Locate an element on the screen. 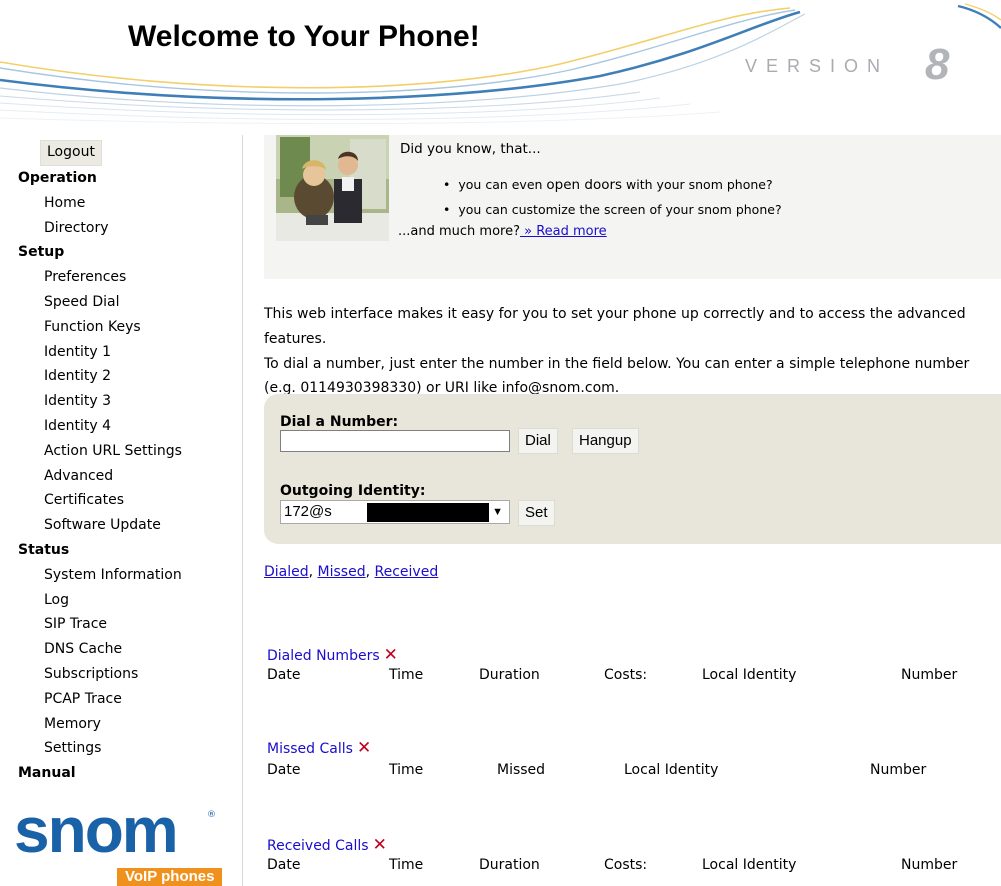 This screenshot has height=886, width=1001. snom-logo-wordmark: snom is located at coordinates (96, 830).